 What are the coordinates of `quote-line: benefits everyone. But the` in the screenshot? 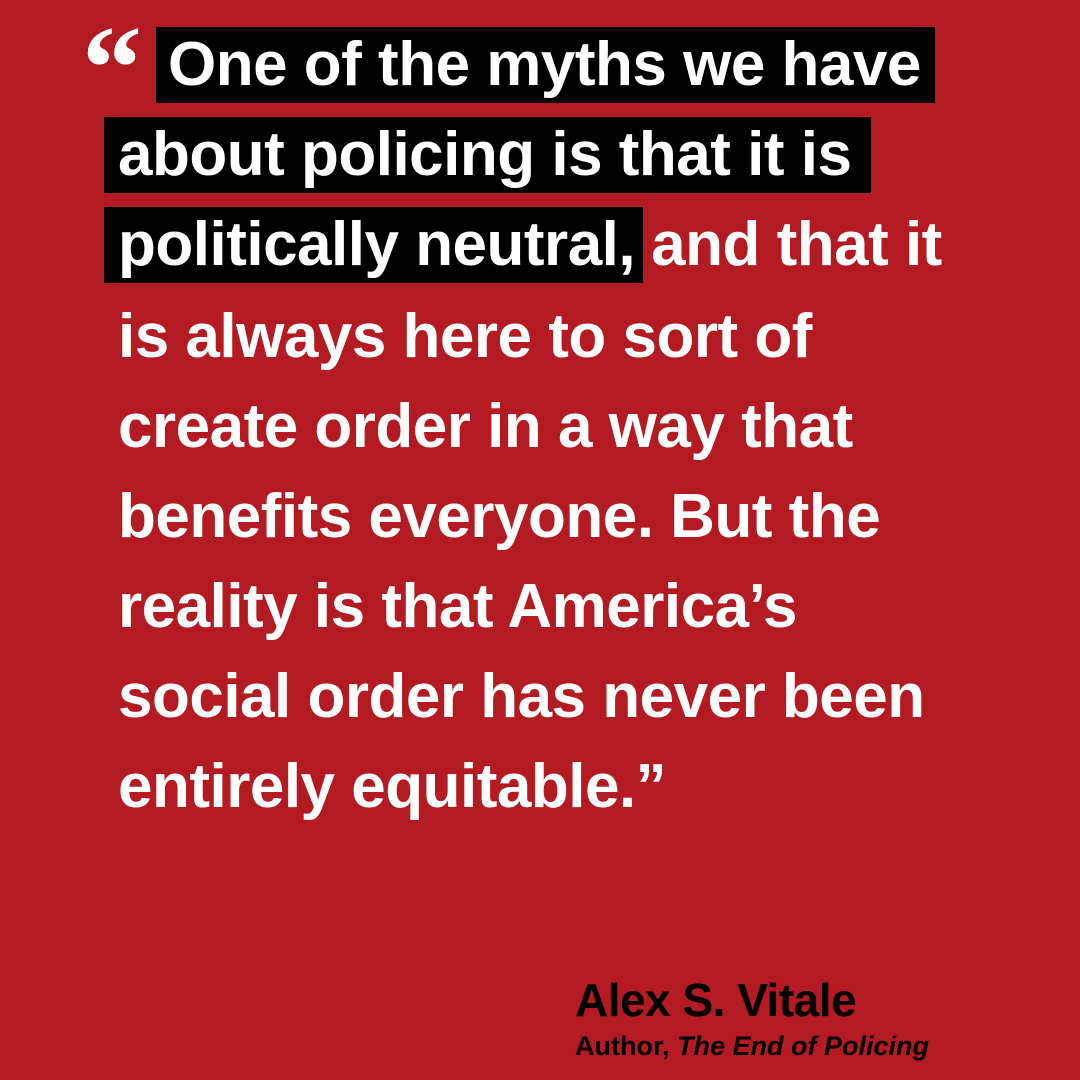 It's located at (499, 516).